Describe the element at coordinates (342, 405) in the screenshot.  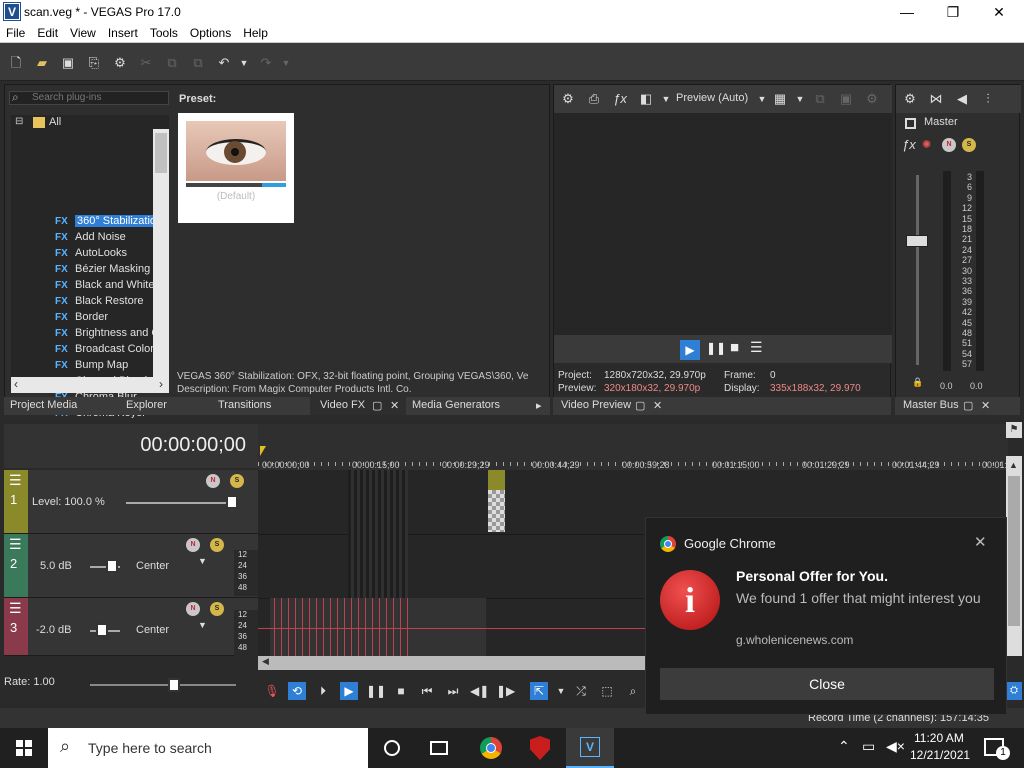
I see `tab-video-fx: Video FX` at that location.